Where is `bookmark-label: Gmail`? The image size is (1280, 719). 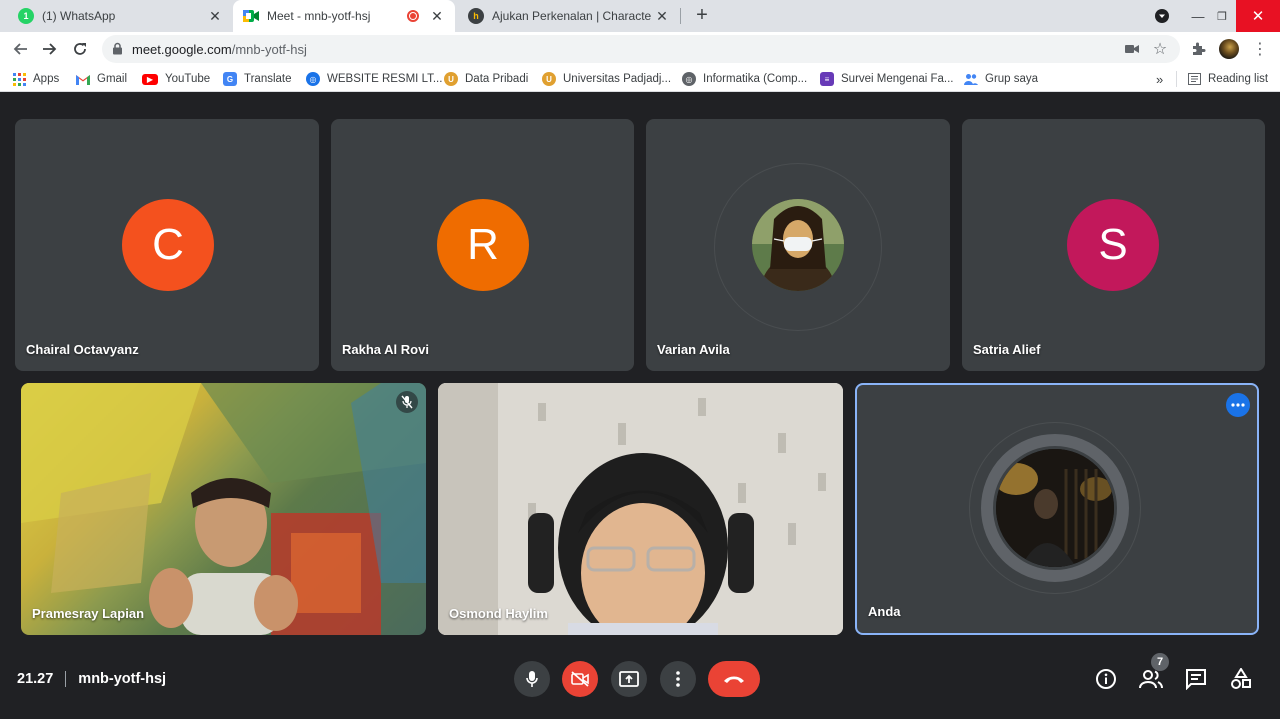 bookmark-label: Gmail is located at coordinates (112, 79).